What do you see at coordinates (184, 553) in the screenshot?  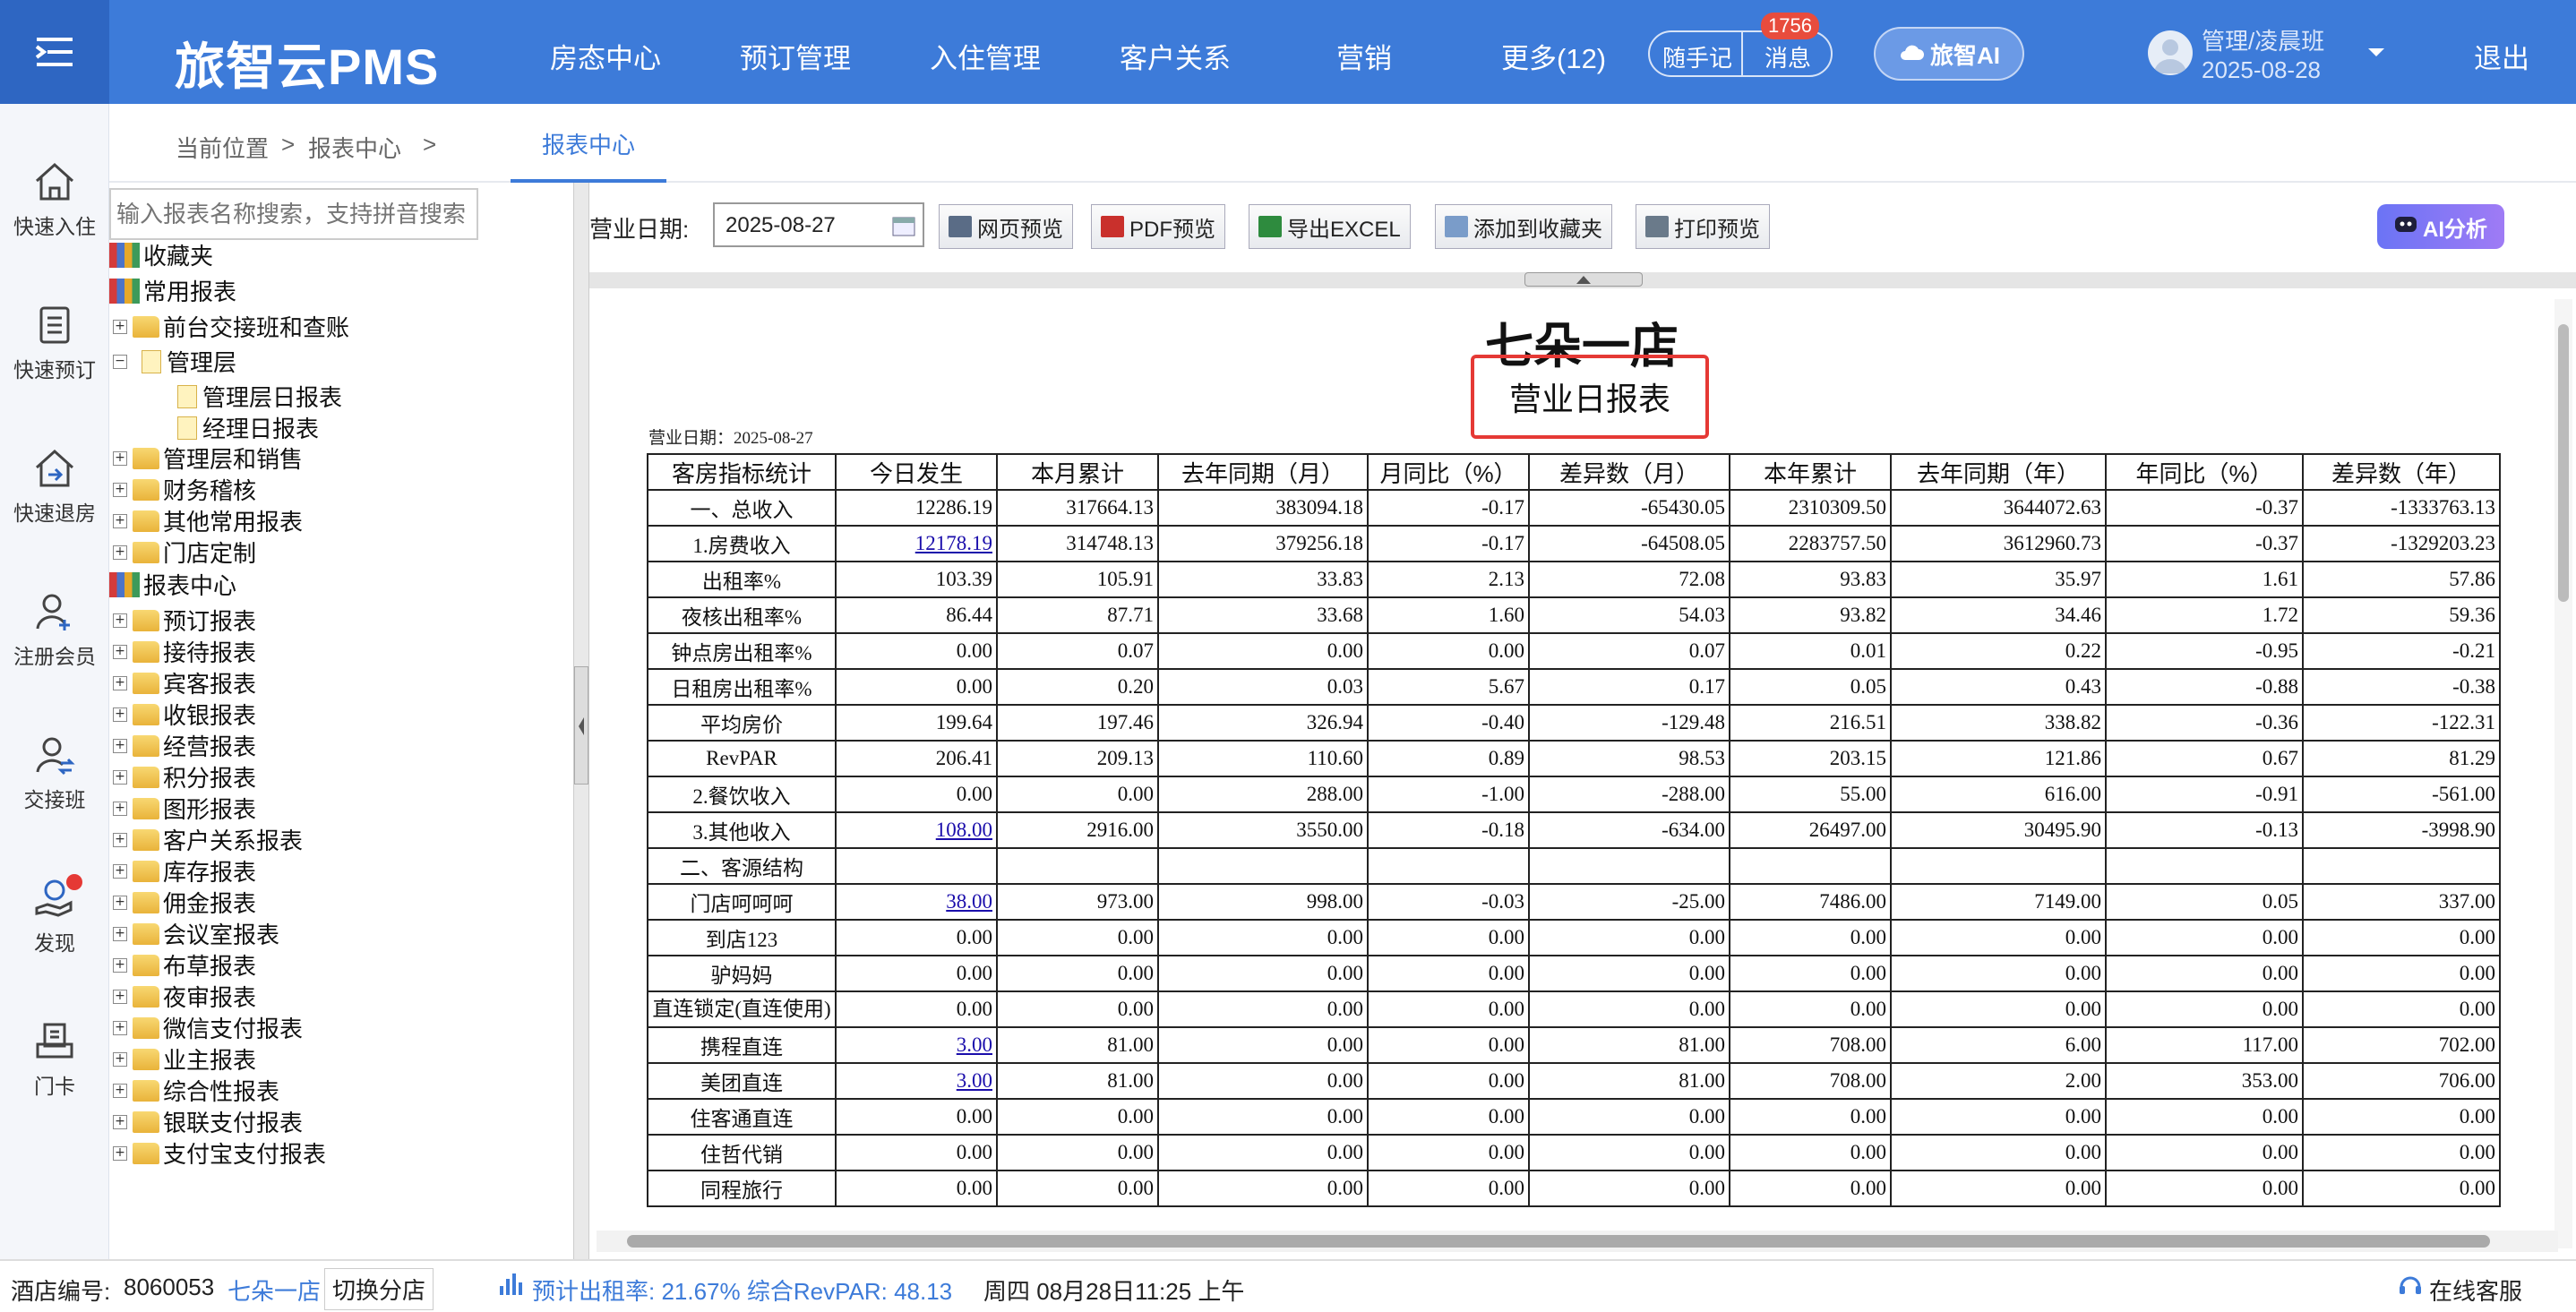 I see `tree-node-custom: + 门店定制` at bounding box center [184, 553].